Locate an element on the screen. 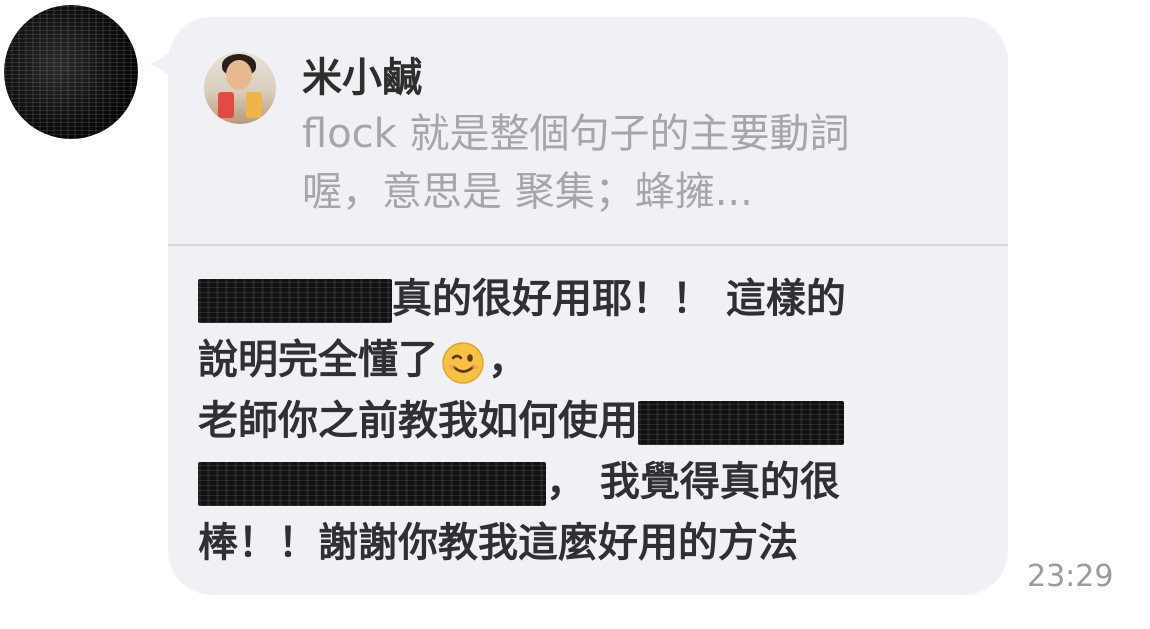  message-line-text: ， is located at coordinates (508, 360).